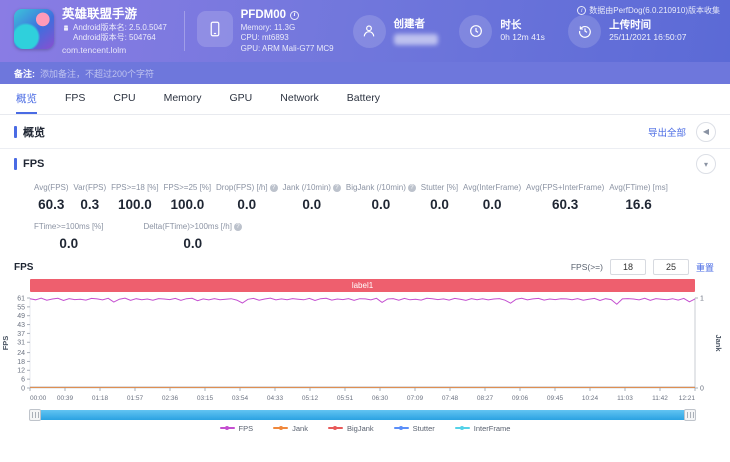 The width and height of the screenshot is (730, 462). What do you see at coordinates (21, 353) in the screenshot?
I see `svg-text: 24` at bounding box center [21, 353].